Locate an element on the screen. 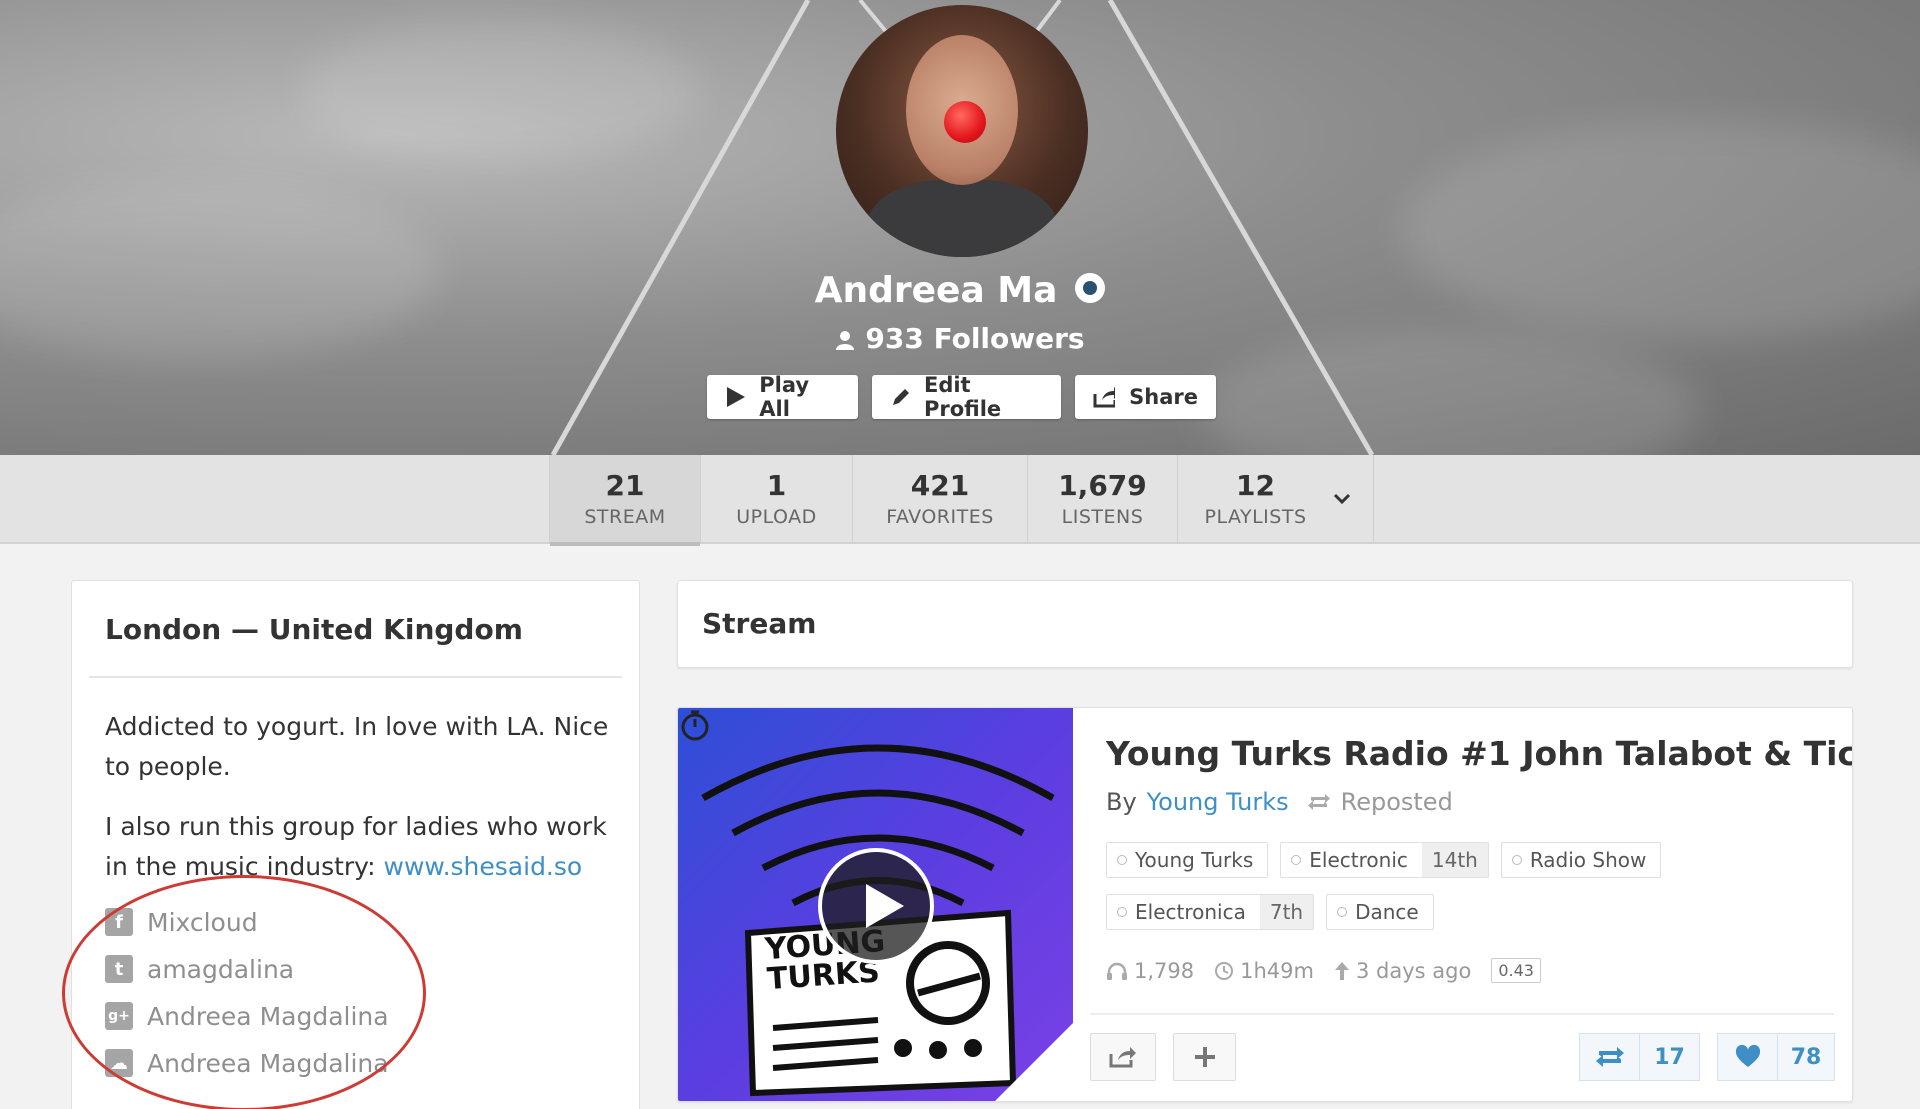  avatar is located at coordinates (962, 131).